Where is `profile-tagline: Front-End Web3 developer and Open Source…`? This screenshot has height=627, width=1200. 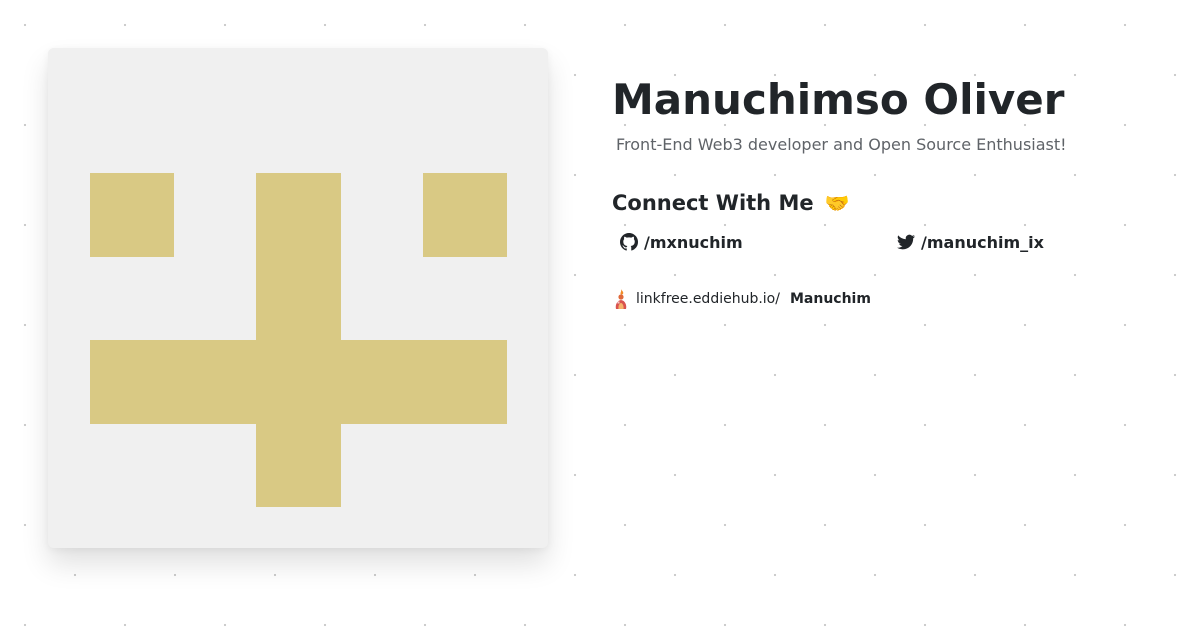 profile-tagline: Front-End Web3 developer and Open Source… is located at coordinates (841, 144).